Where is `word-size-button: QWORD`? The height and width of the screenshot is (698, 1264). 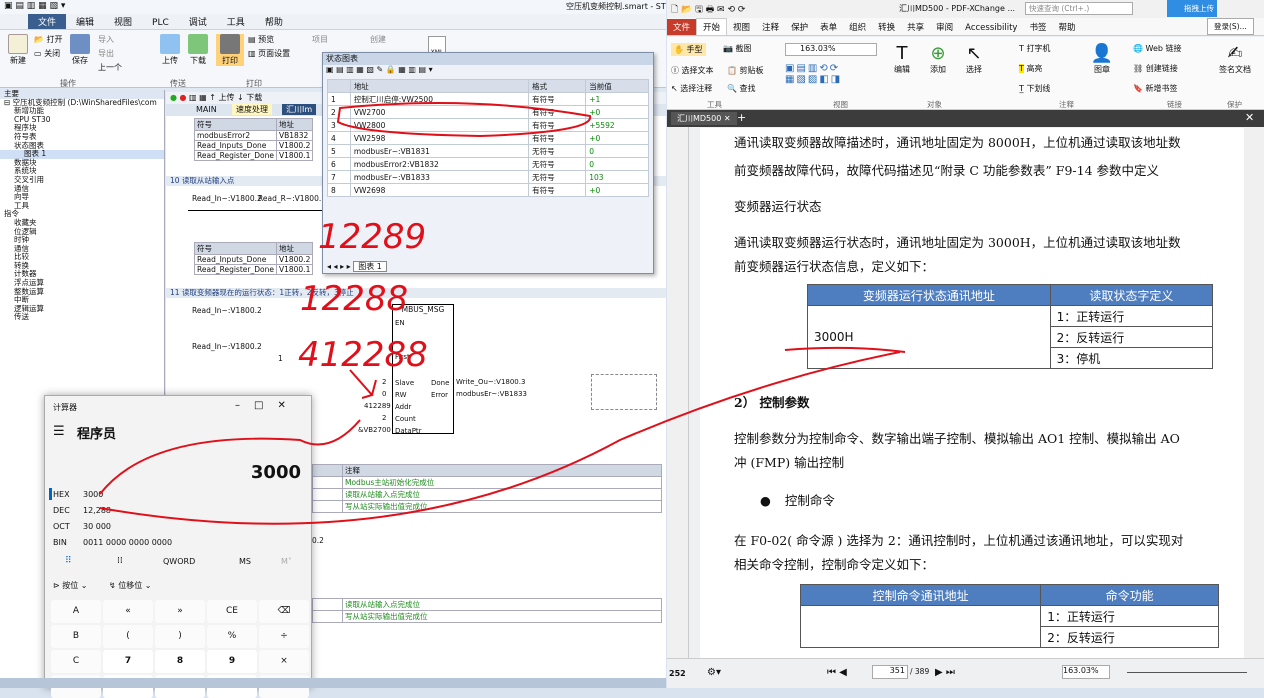
word-size-button: QWORD is located at coordinates (179, 561).